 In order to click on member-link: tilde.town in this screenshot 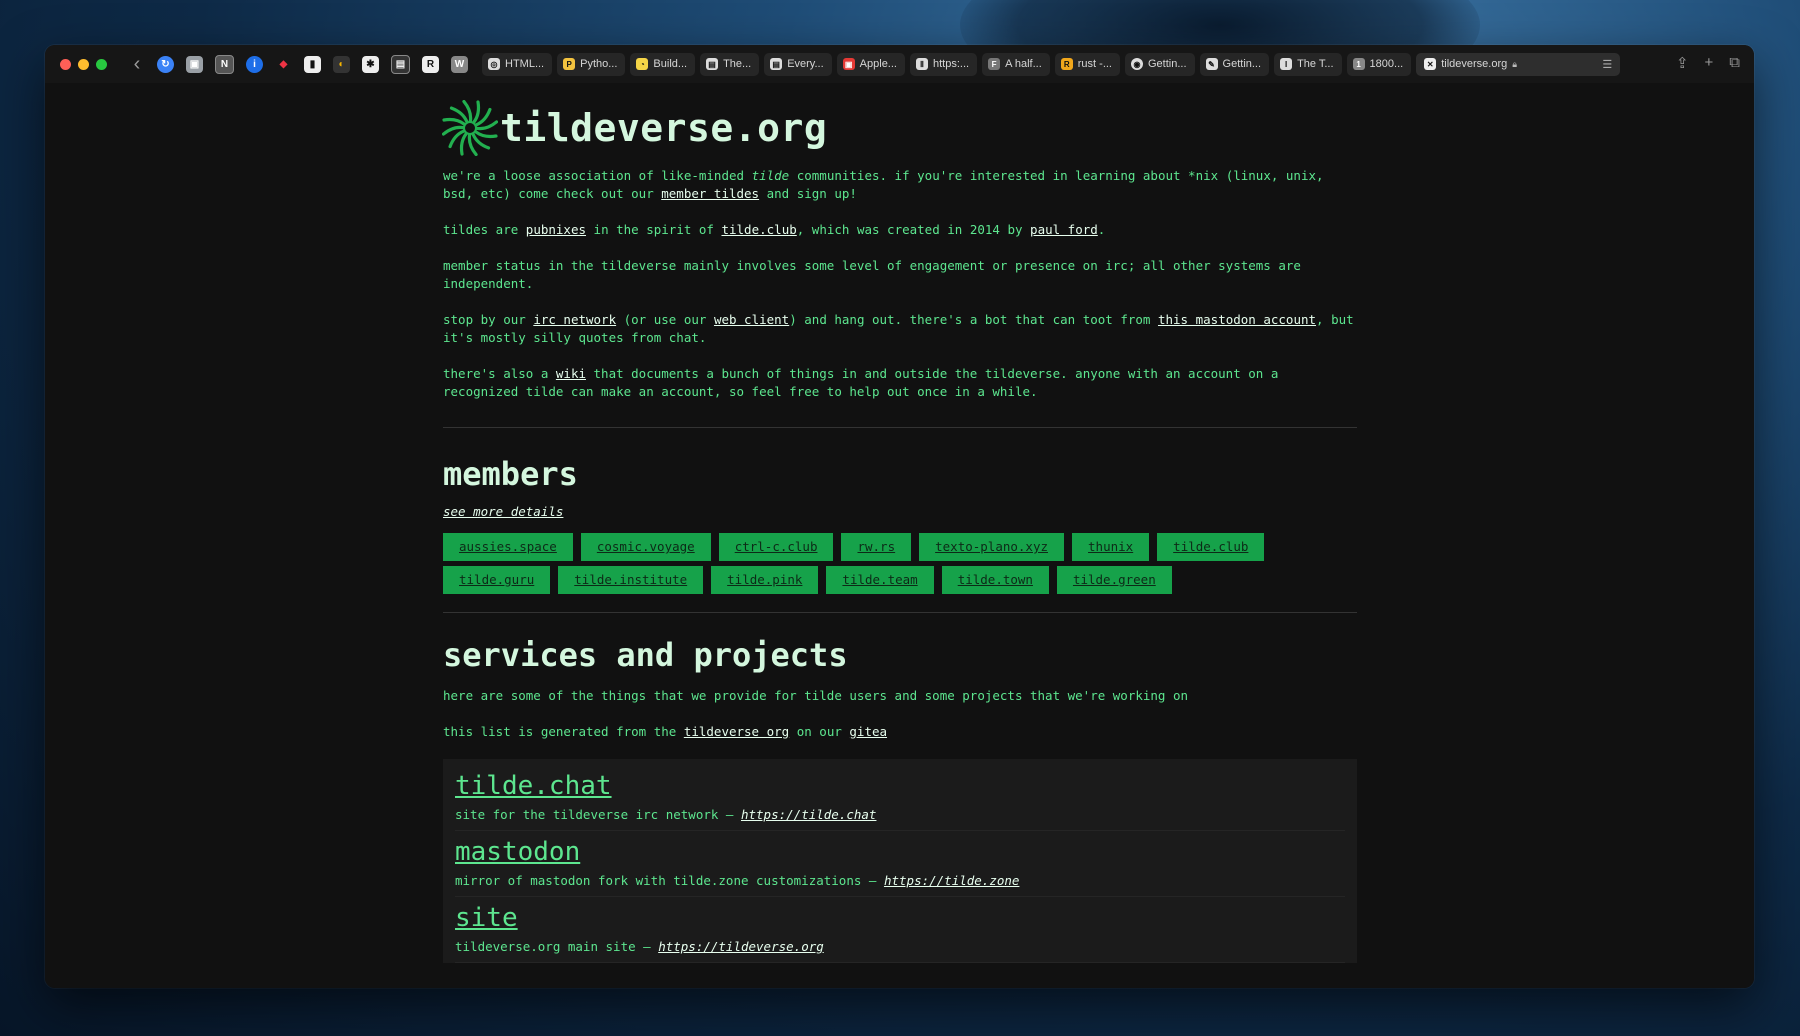, I will do `click(995, 579)`.